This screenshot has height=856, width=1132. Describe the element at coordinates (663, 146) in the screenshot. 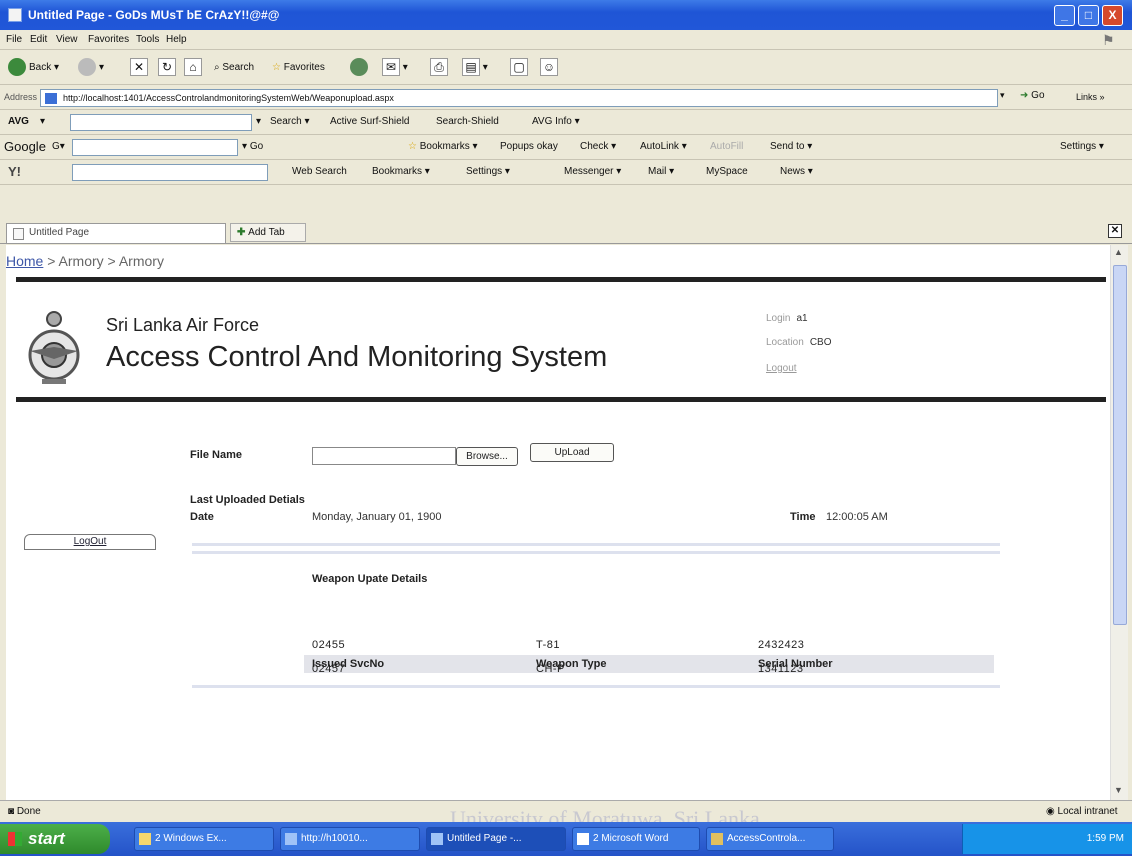

I see `autolink-button: AutoLink ▾` at that location.